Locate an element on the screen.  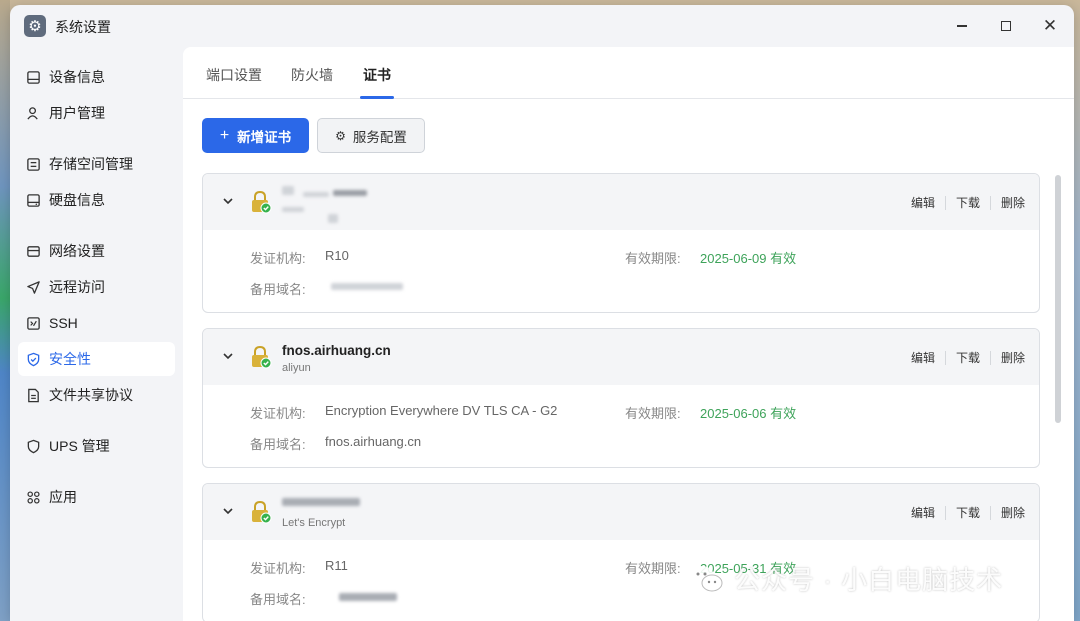
service-config-label: 服务配置 is located at coordinates (379, 137).